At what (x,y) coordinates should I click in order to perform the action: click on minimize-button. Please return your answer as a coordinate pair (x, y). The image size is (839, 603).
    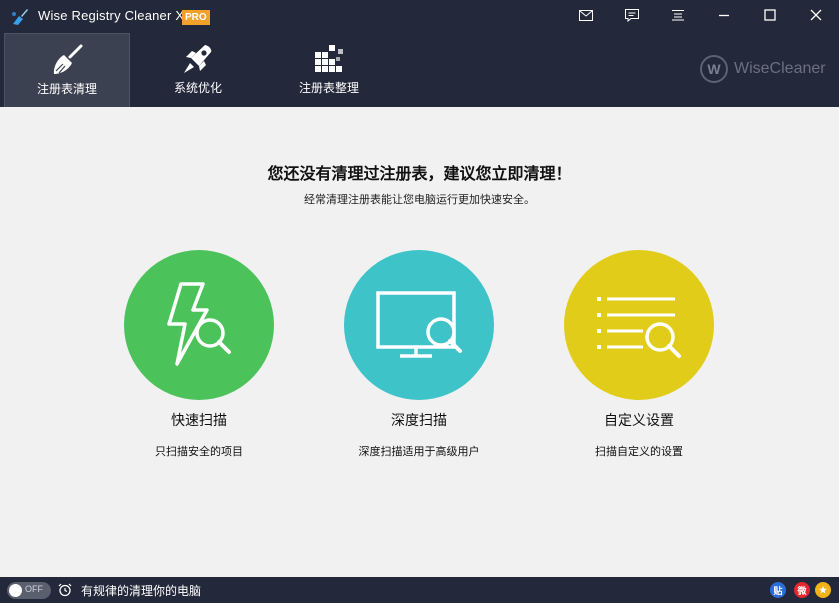
    Looking at the image, I should click on (724, 15).